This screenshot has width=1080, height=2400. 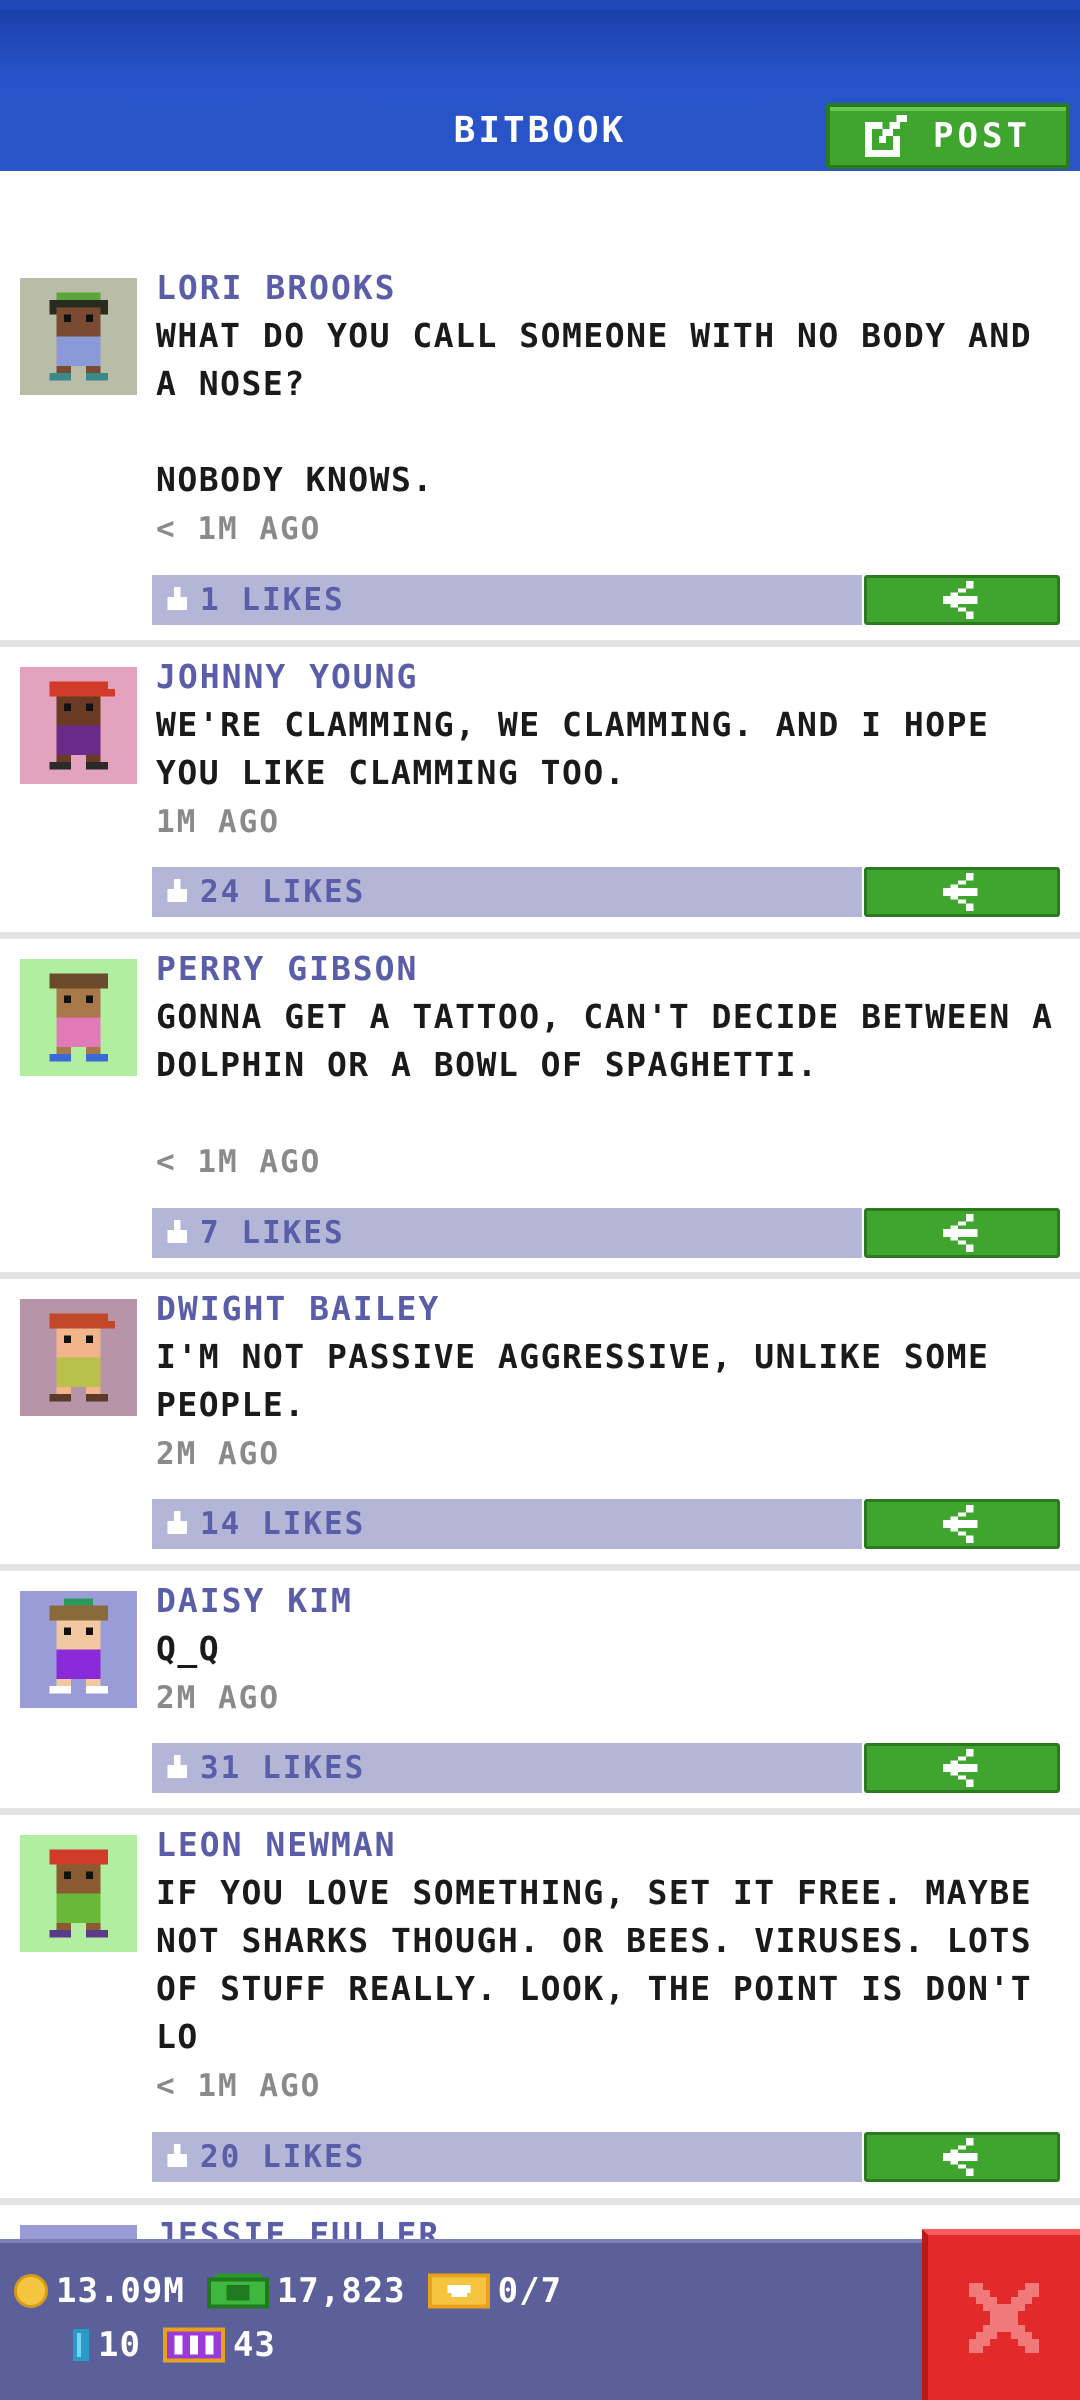 I want to click on close-button, so click(x=1001, y=2314).